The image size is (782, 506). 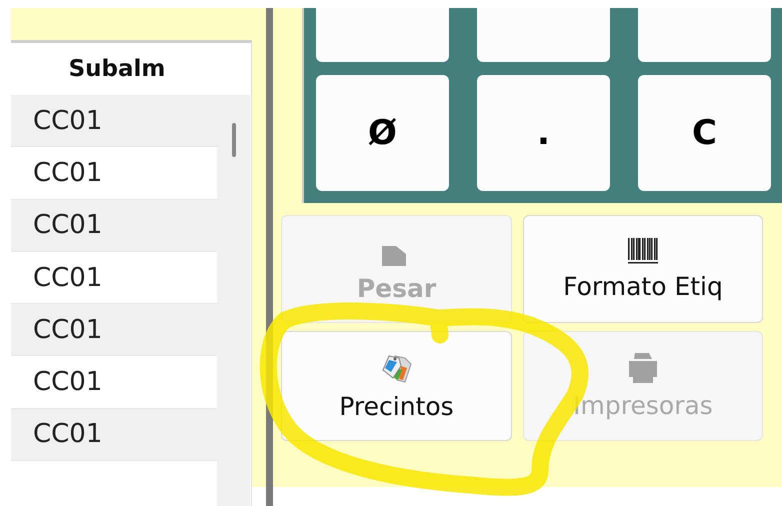 What do you see at coordinates (382, 133) in the screenshot?
I see `keypad-key: Ø` at bounding box center [382, 133].